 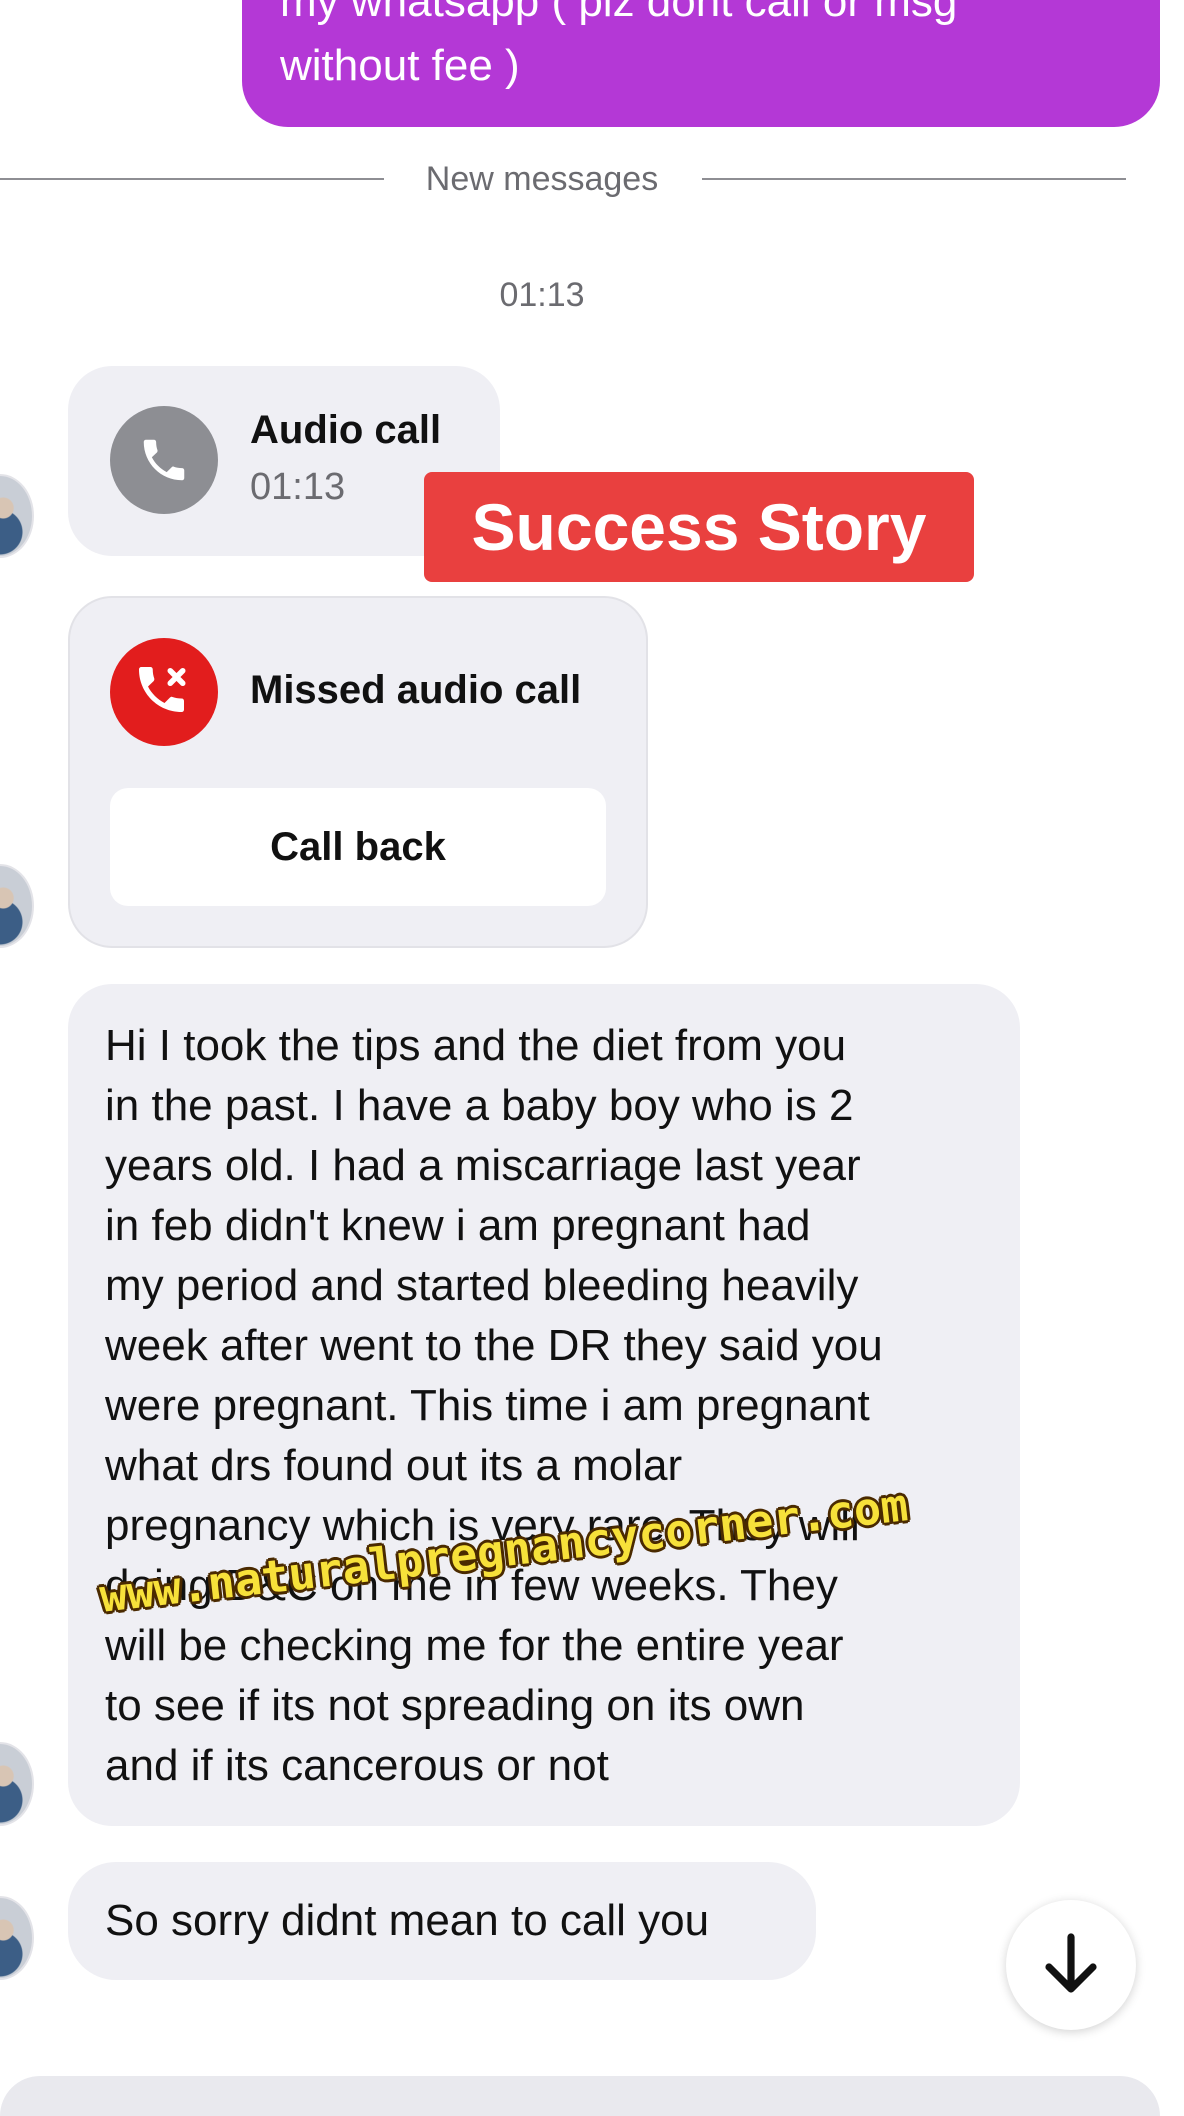 I want to click on message-timestamp: 01:13, so click(x=542, y=295).